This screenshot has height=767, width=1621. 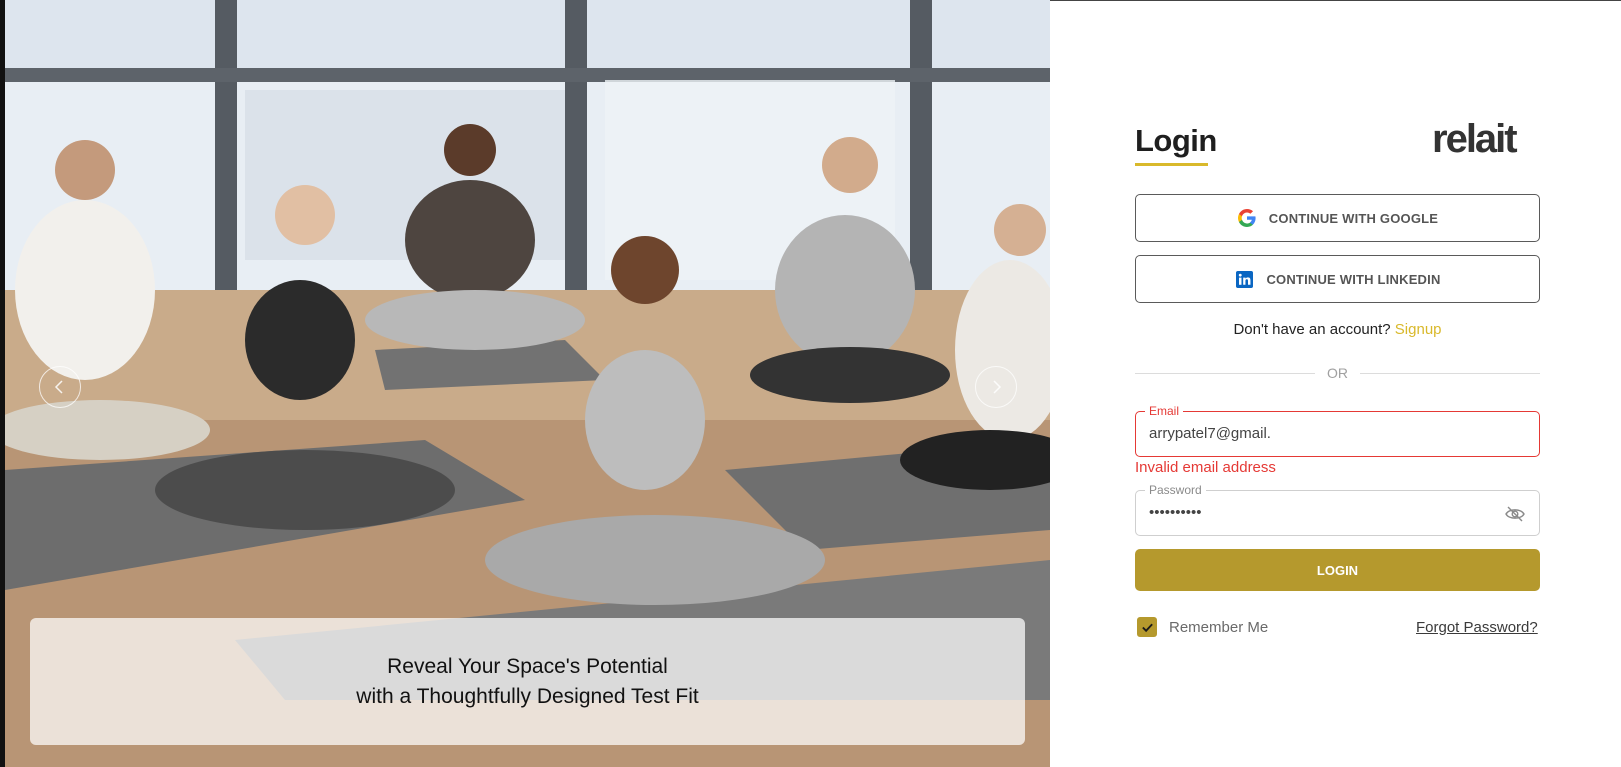 I want to click on carousel-prev-button, so click(x=60, y=387).